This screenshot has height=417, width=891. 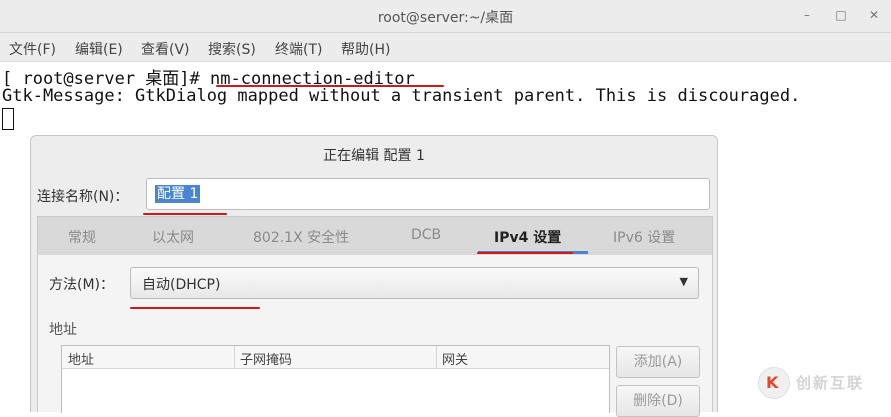 What do you see at coordinates (658, 362) in the screenshot?
I see `add-address-button: 添加(A)` at bounding box center [658, 362].